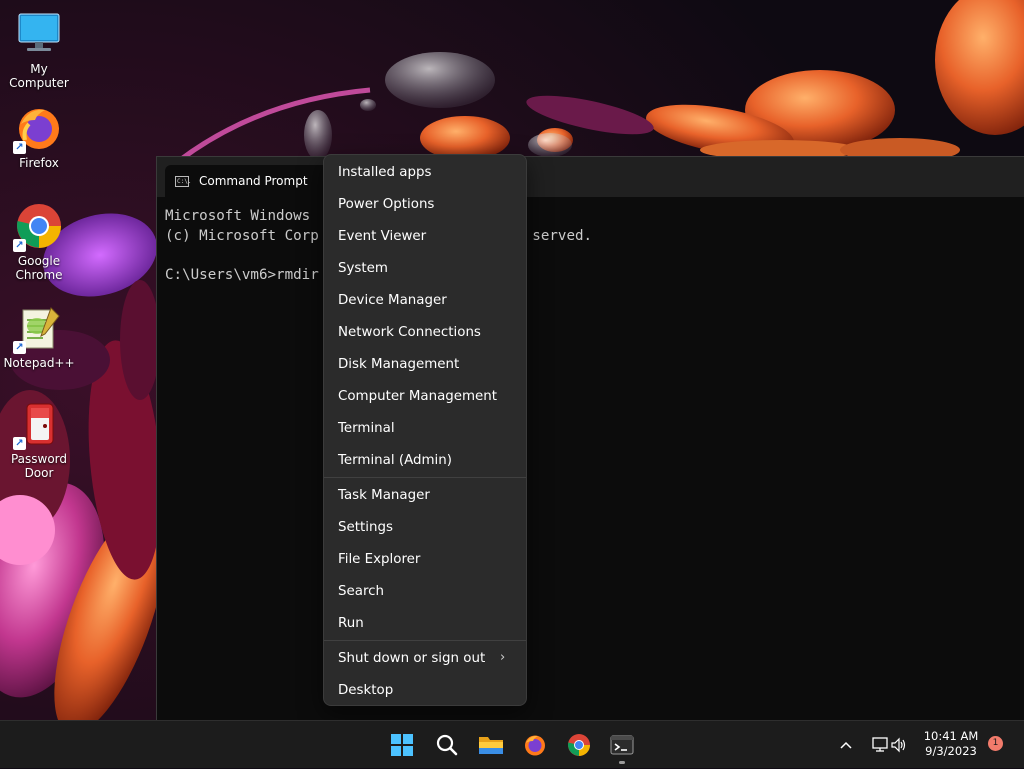  What do you see at coordinates (898, 745) in the screenshot?
I see `volume-icon` at bounding box center [898, 745].